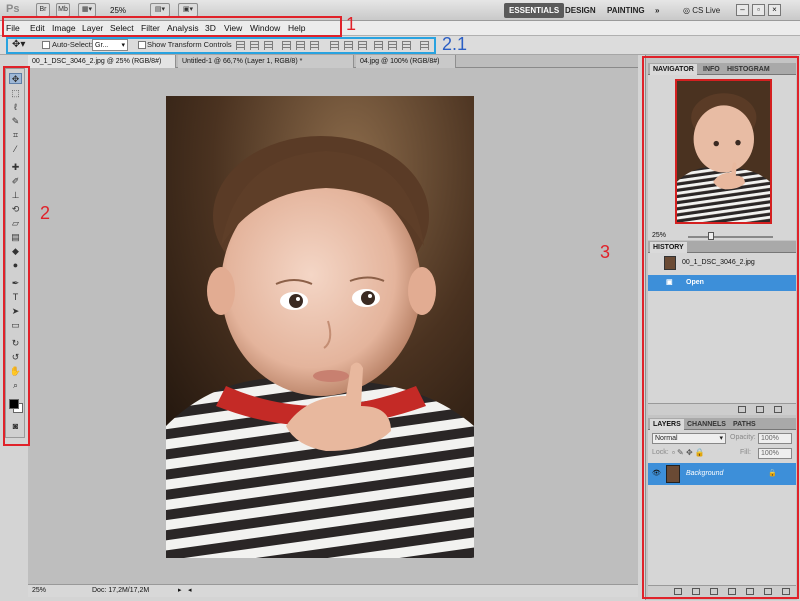 The image size is (800, 601). Describe the element at coordinates (190, 591) in the screenshot. I see `scroll-left-icon: ◂` at that location.